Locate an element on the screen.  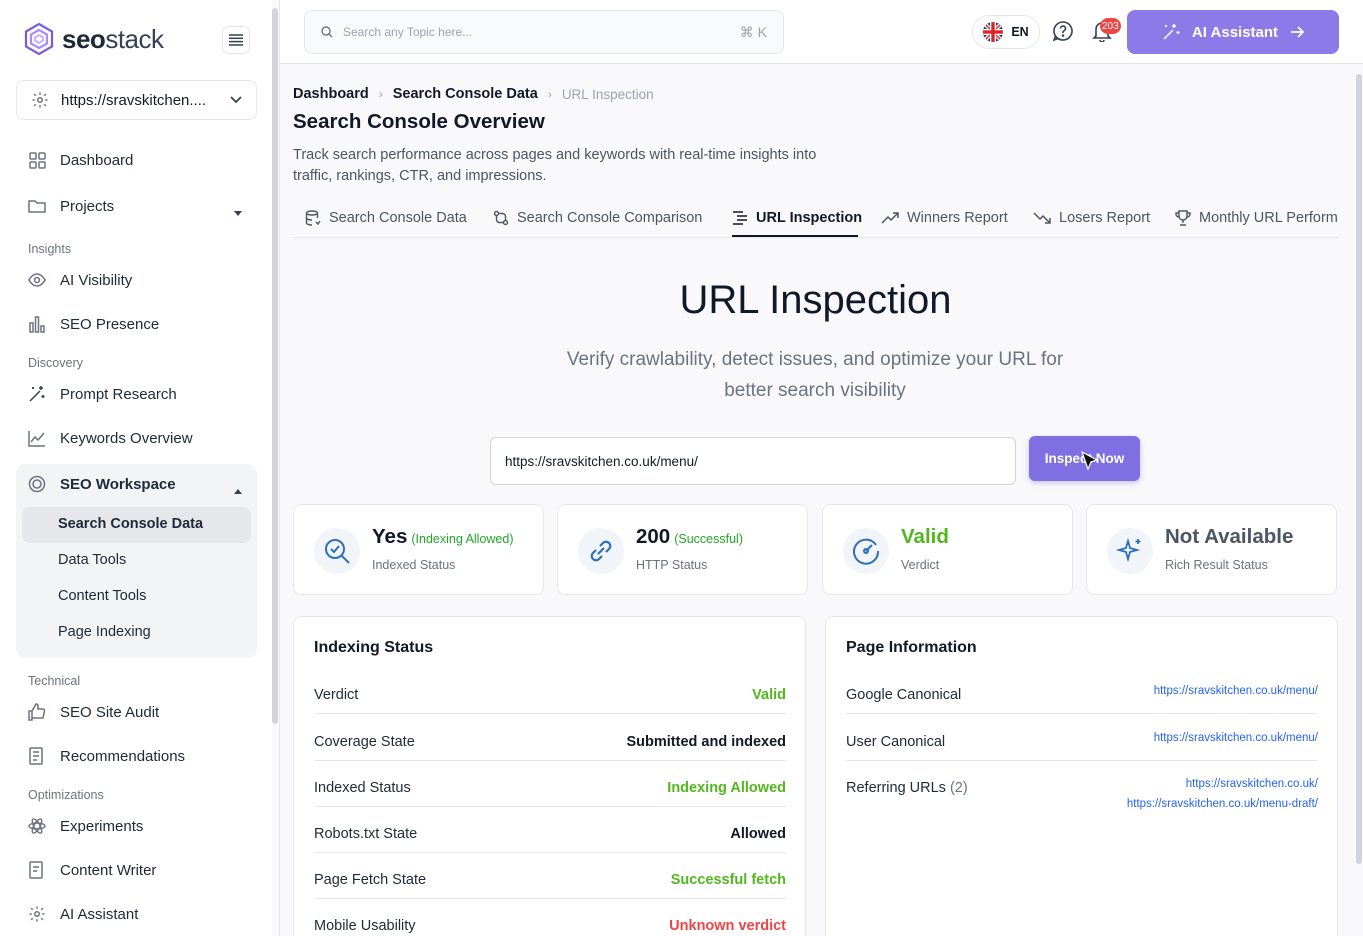
main-scrollbar is located at coordinates (1359, 469).